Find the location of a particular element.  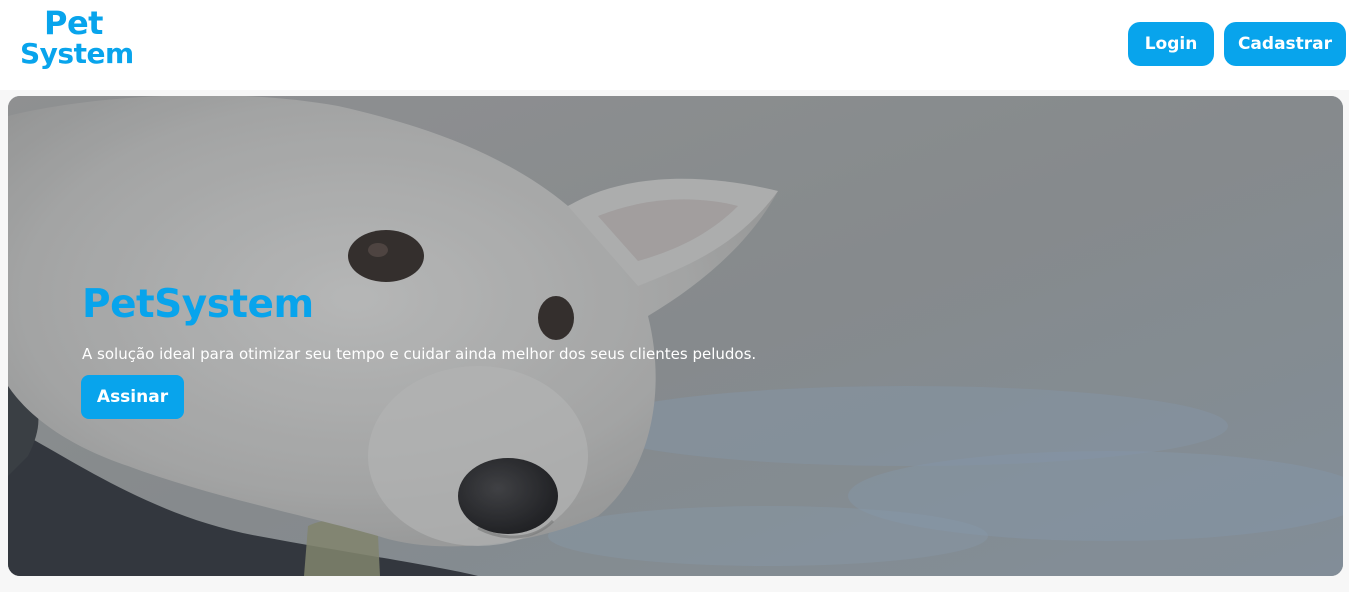

subscribe-button: Assinar is located at coordinates (132, 397).